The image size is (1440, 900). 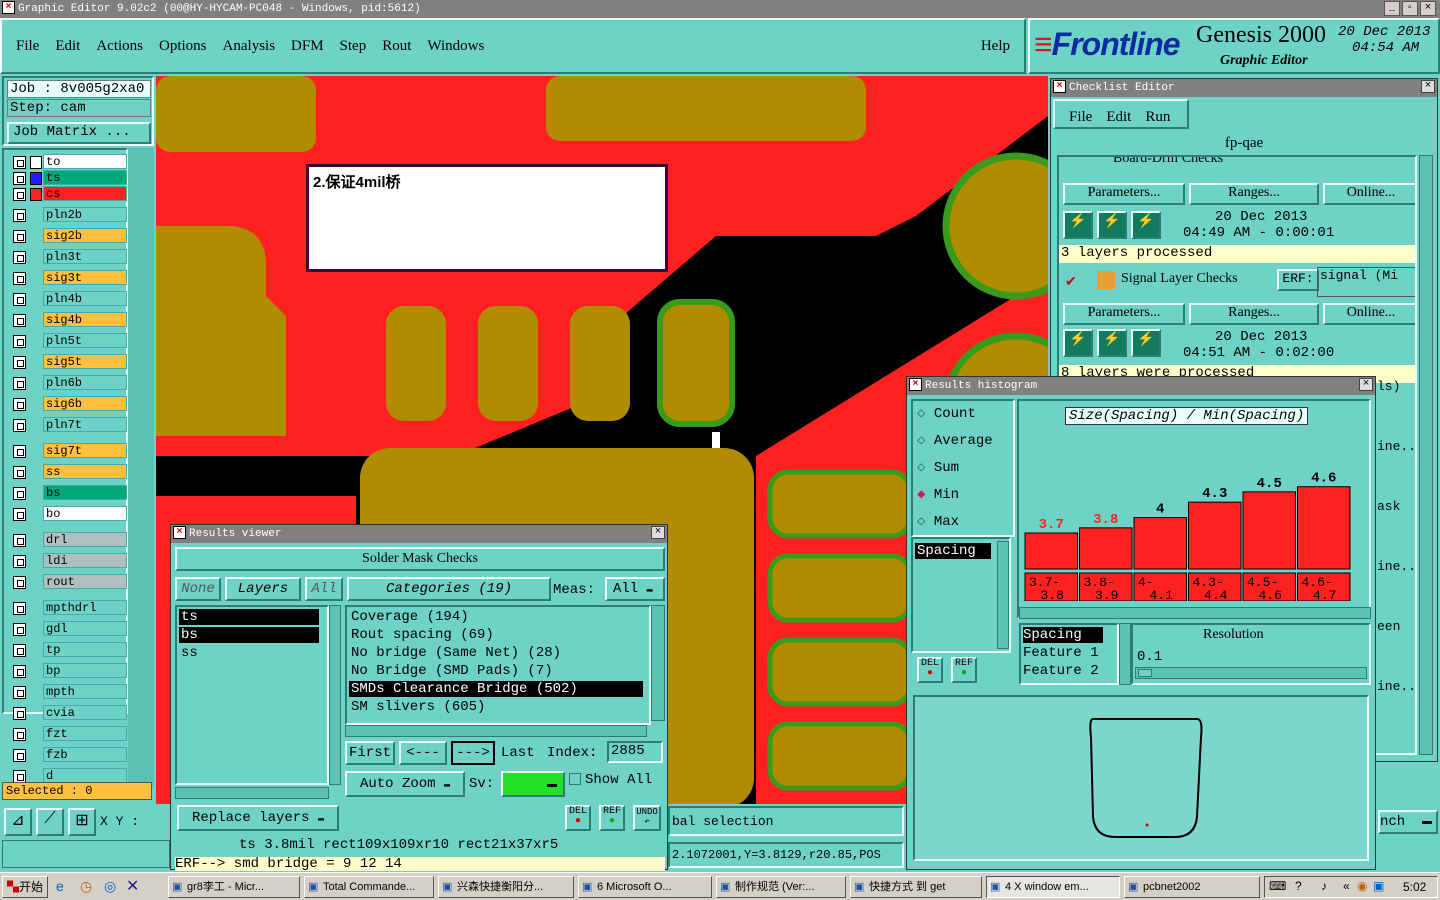 I want to click on viewer-del-button: DEL ●, so click(x=578, y=818).